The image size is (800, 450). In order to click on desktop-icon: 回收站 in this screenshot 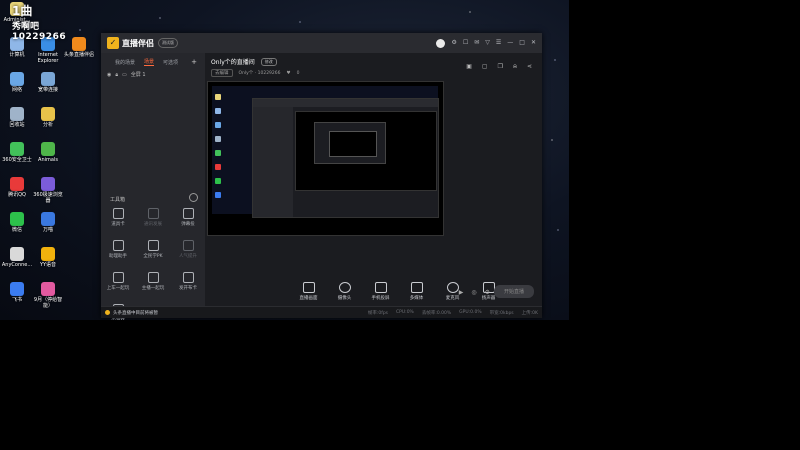, I will do `click(17, 117)`.